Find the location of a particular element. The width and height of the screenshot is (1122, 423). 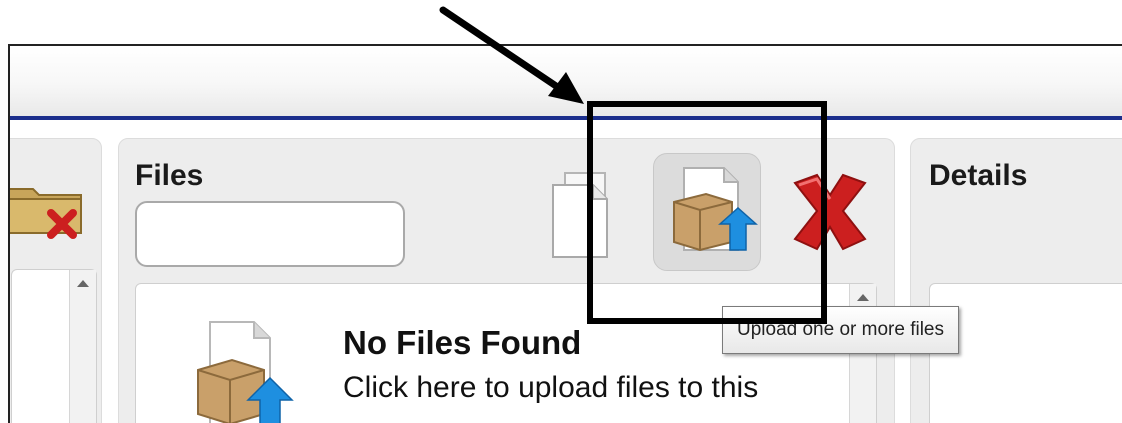

folders-panel is located at coordinates (56, 280).